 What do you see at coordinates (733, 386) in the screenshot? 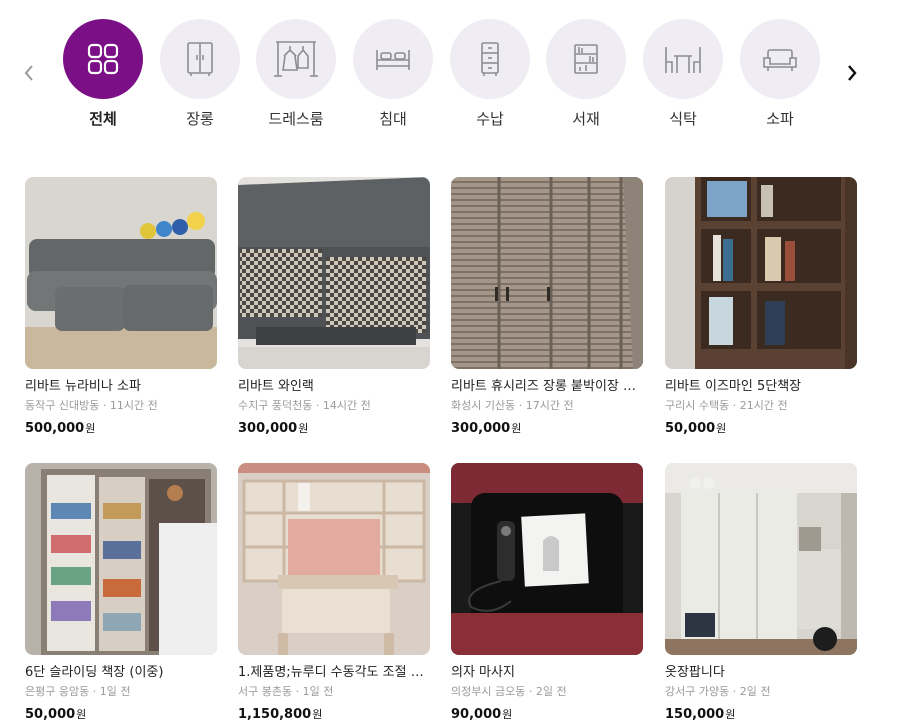
I see `product-title: 리바트 이즈마인 5단책장` at bounding box center [733, 386].